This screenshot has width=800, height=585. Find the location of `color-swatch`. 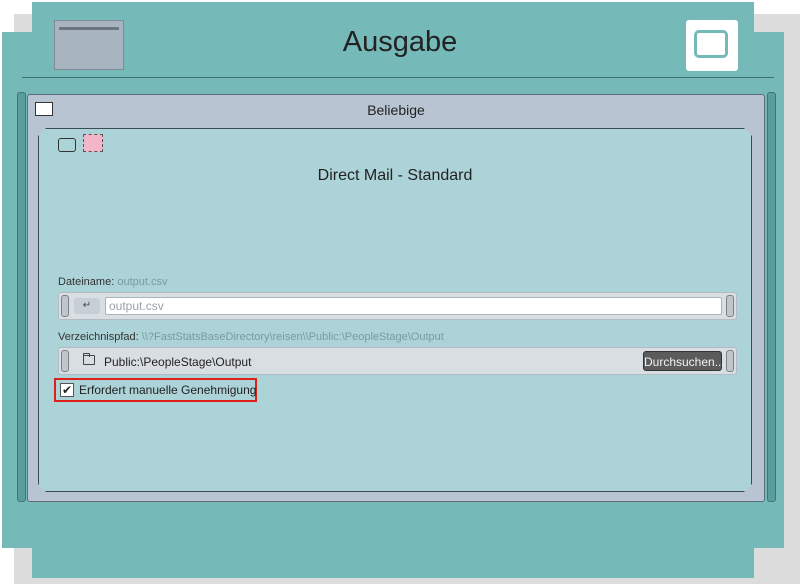

color-swatch is located at coordinates (93, 143).